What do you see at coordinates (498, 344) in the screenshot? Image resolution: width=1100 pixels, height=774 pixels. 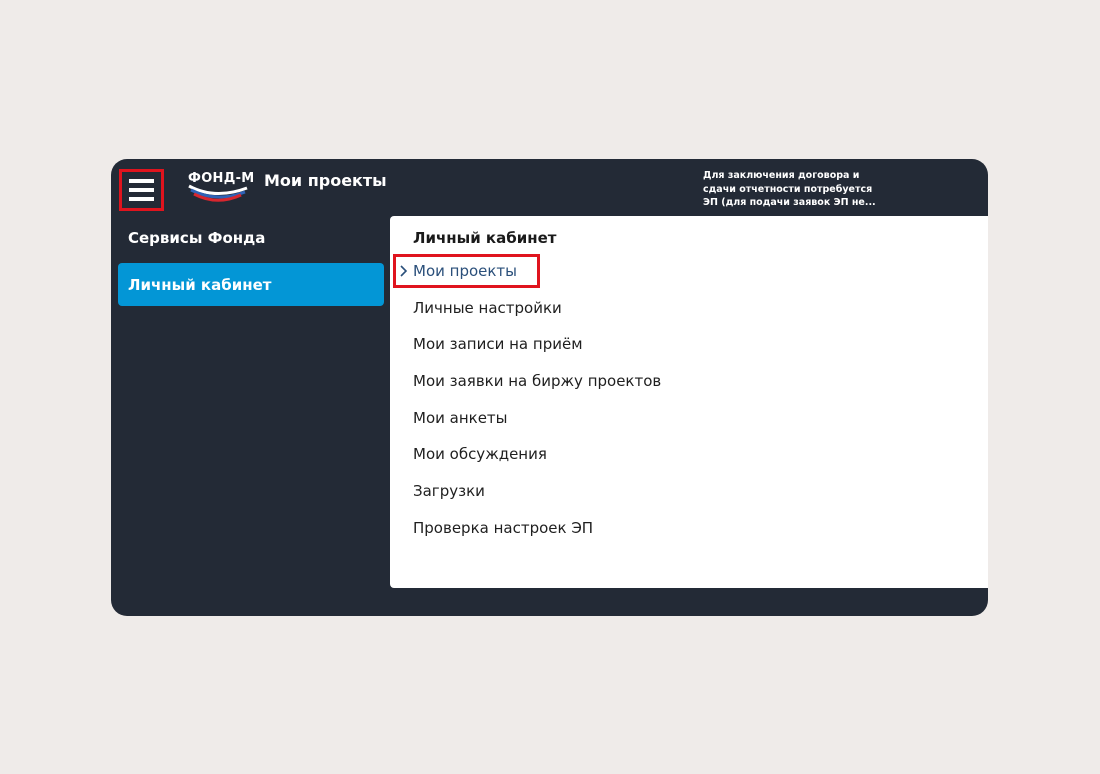 I see `menu-item-my-appointments: Мои записи на приём` at bounding box center [498, 344].